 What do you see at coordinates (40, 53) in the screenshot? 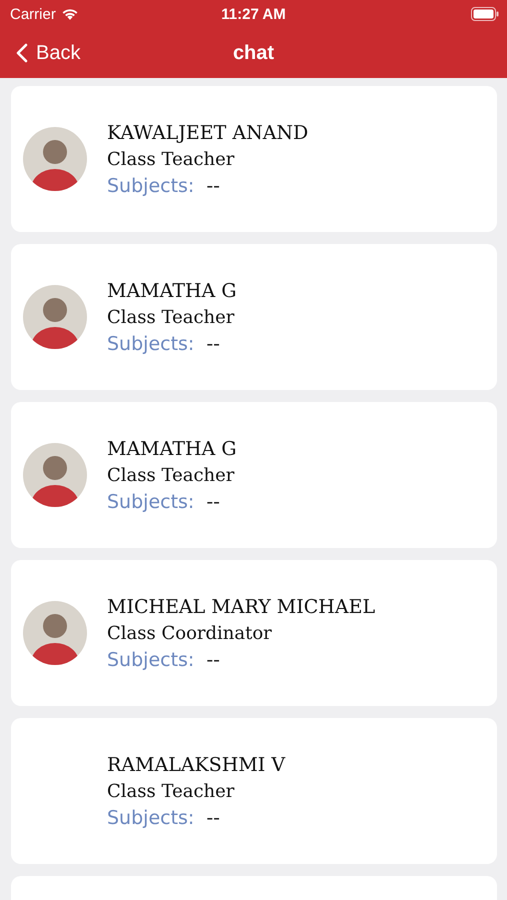
I see `back-button: Back` at bounding box center [40, 53].